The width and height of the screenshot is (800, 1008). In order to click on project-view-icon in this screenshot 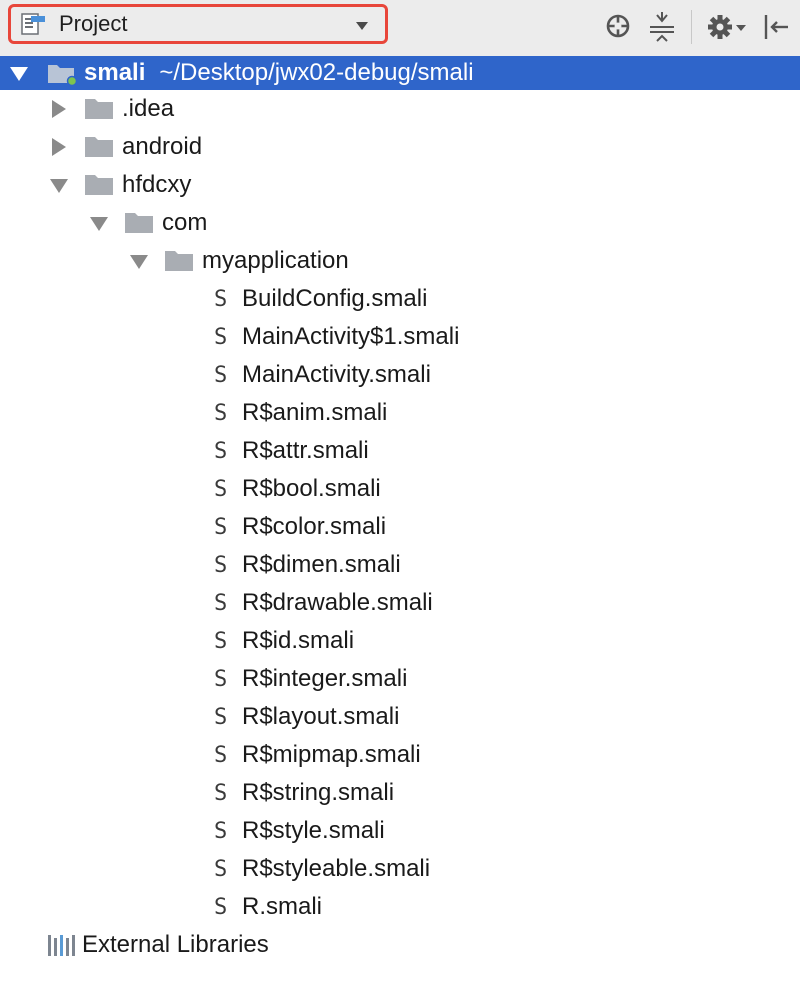, I will do `click(33, 24)`.